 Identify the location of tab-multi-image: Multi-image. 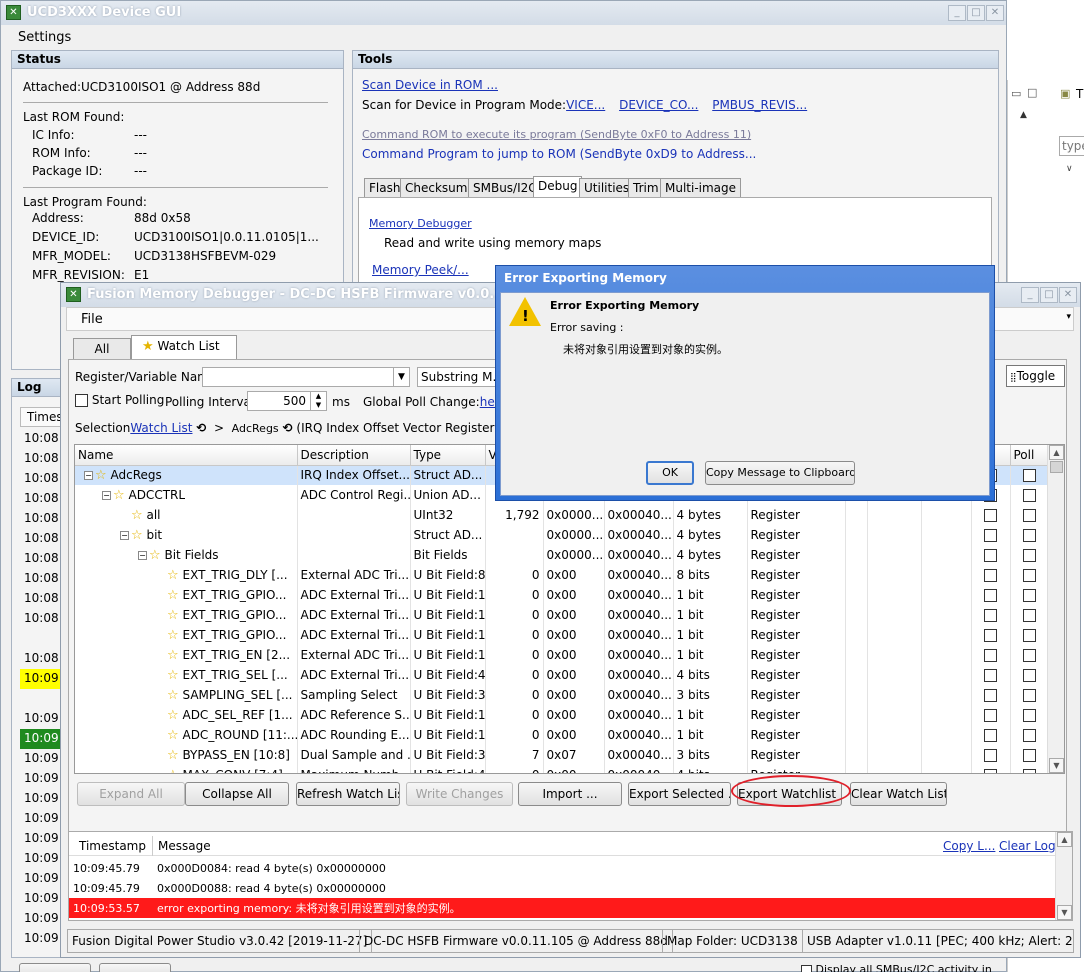
(701, 188).